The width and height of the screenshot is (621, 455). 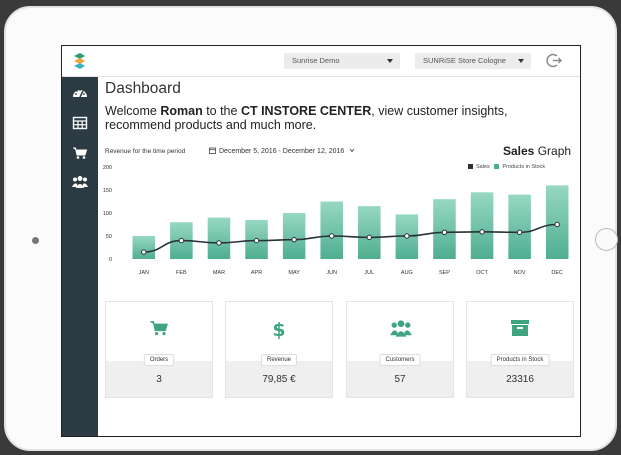 I want to click on store-select-value: SUNRiSE Store Cologne, so click(x=464, y=60).